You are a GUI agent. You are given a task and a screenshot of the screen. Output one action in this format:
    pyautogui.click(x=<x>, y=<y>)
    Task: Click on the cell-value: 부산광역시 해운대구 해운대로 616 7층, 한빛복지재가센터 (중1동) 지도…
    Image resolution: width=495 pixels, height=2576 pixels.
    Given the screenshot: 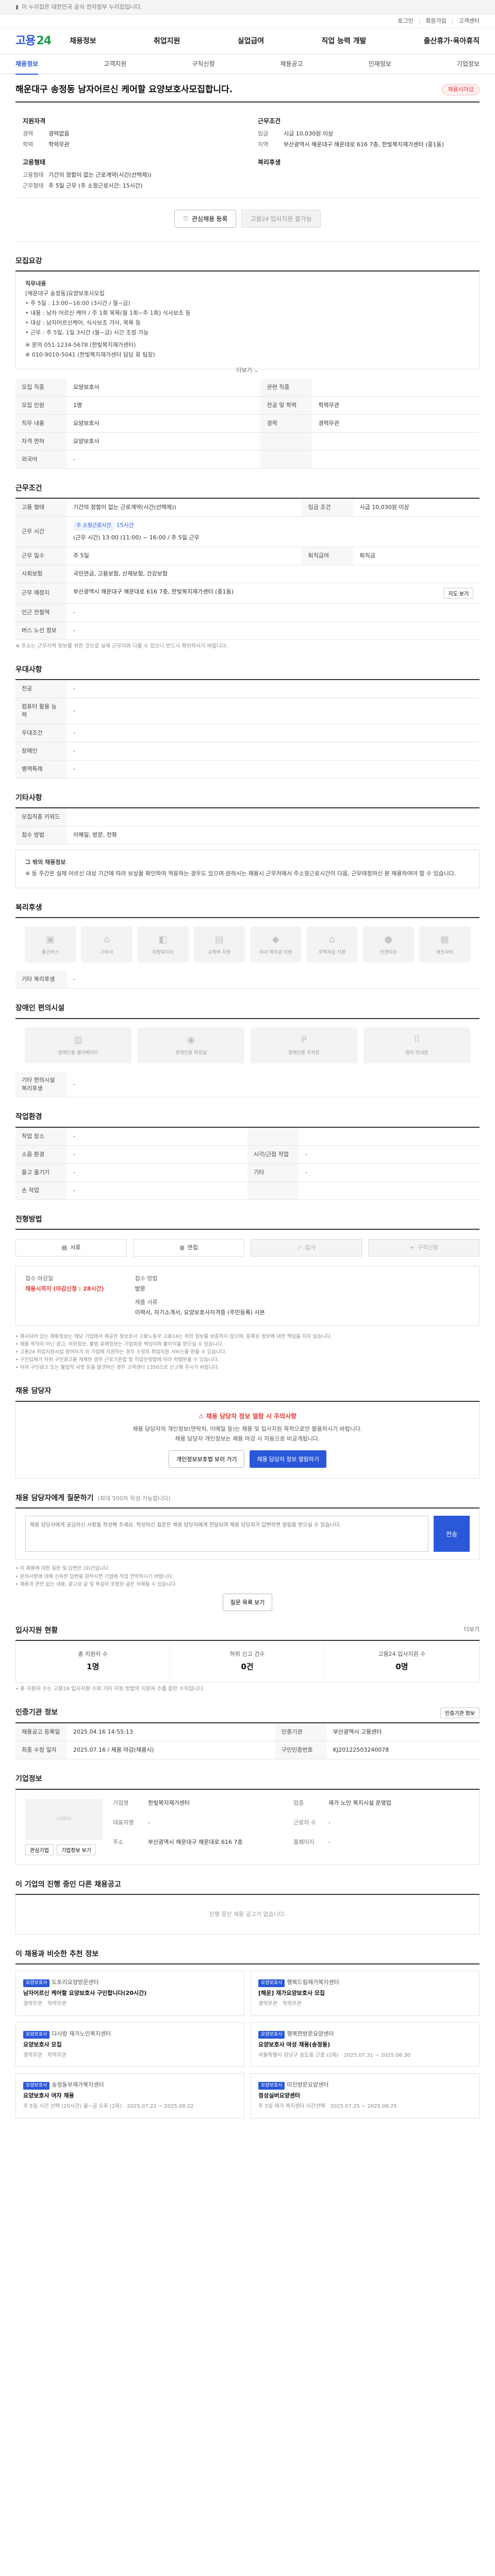 What is the action you would take?
    pyautogui.click(x=274, y=593)
    